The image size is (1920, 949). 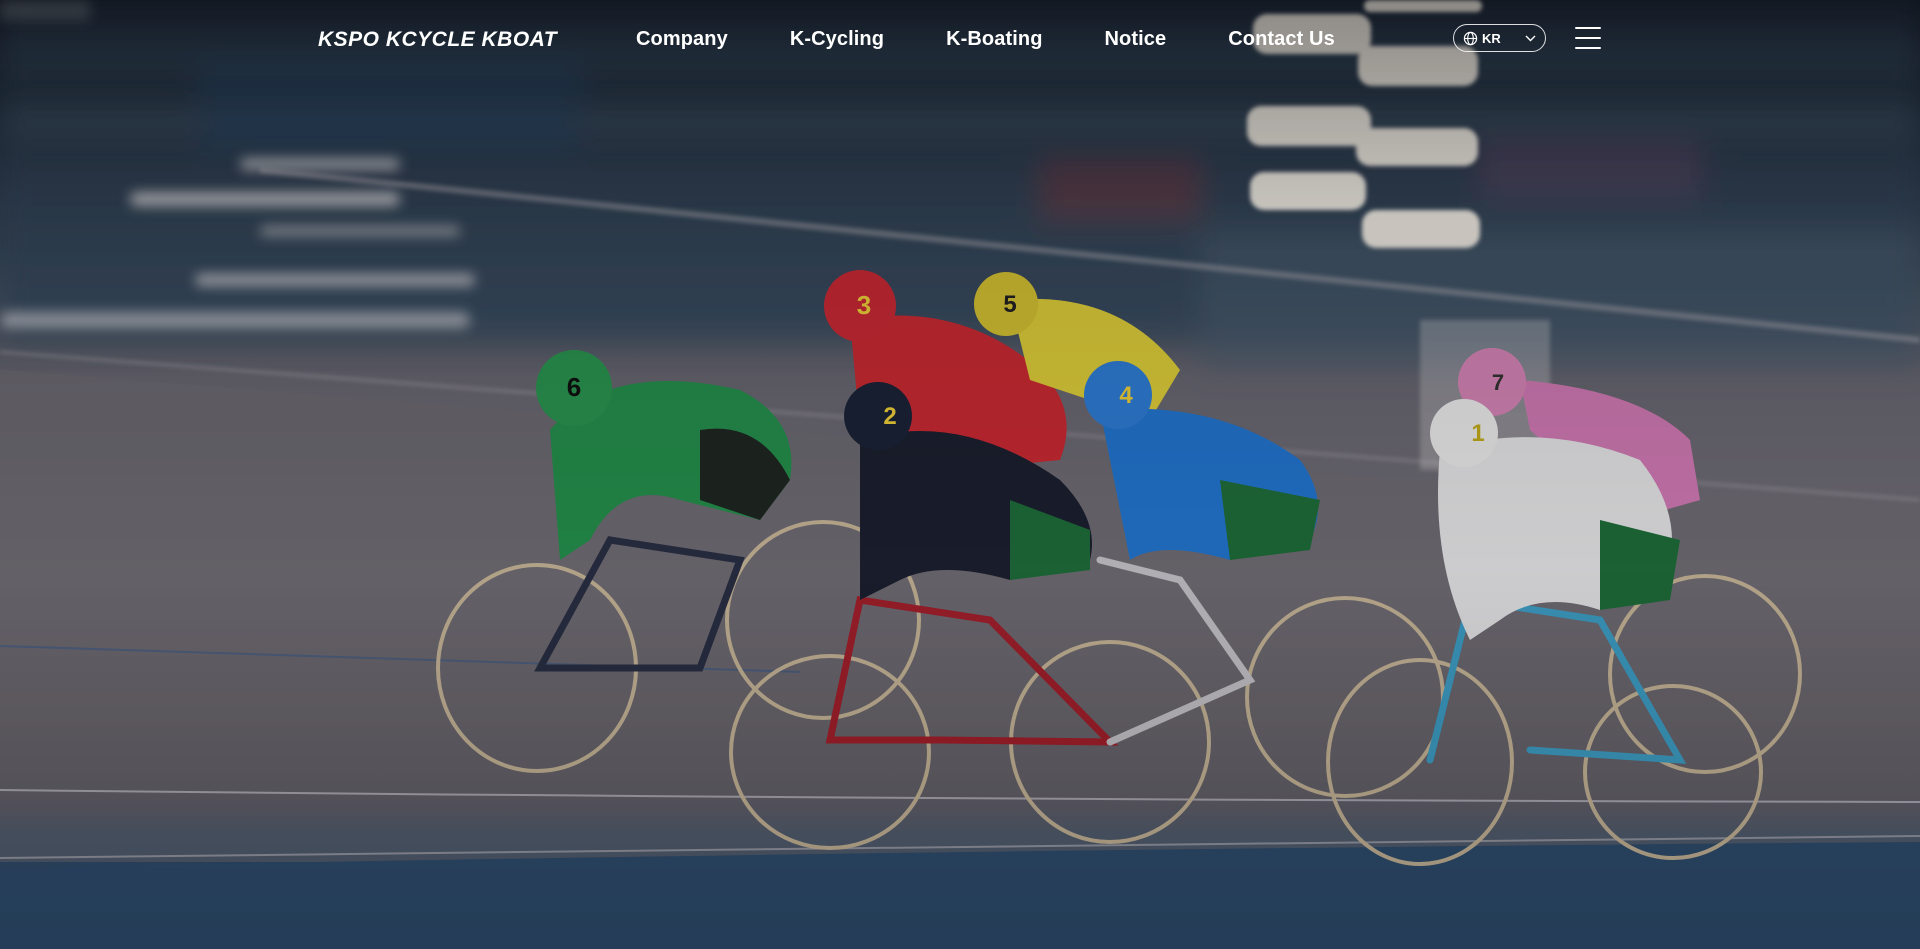 I want to click on nav-item-k-boating: K-Boating, so click(x=994, y=39).